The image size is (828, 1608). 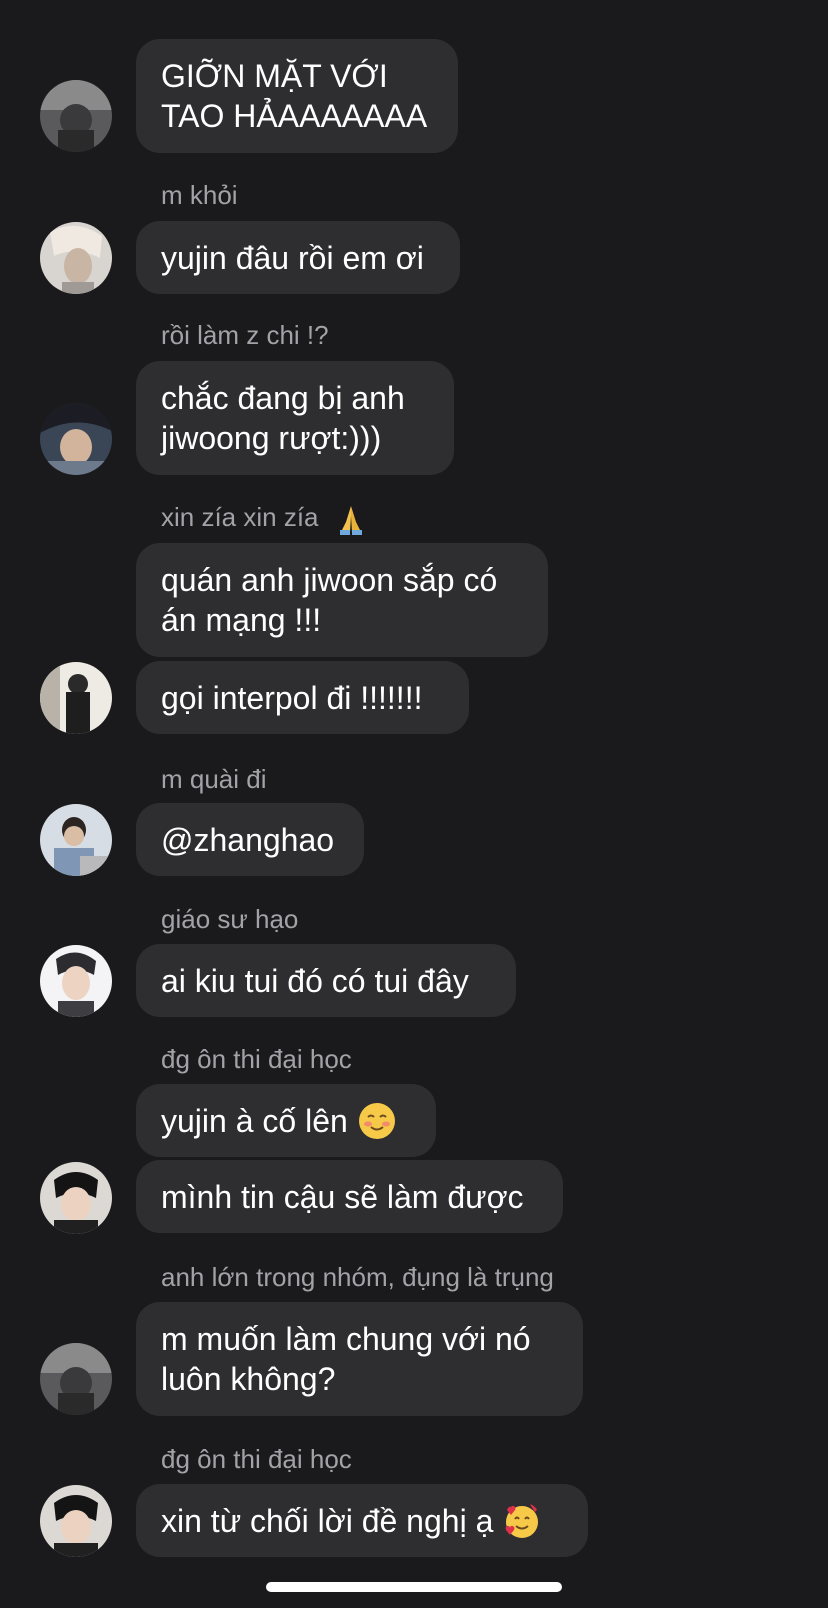 I want to click on smiling-face-with-hearts-icon, so click(x=522, y=1519).